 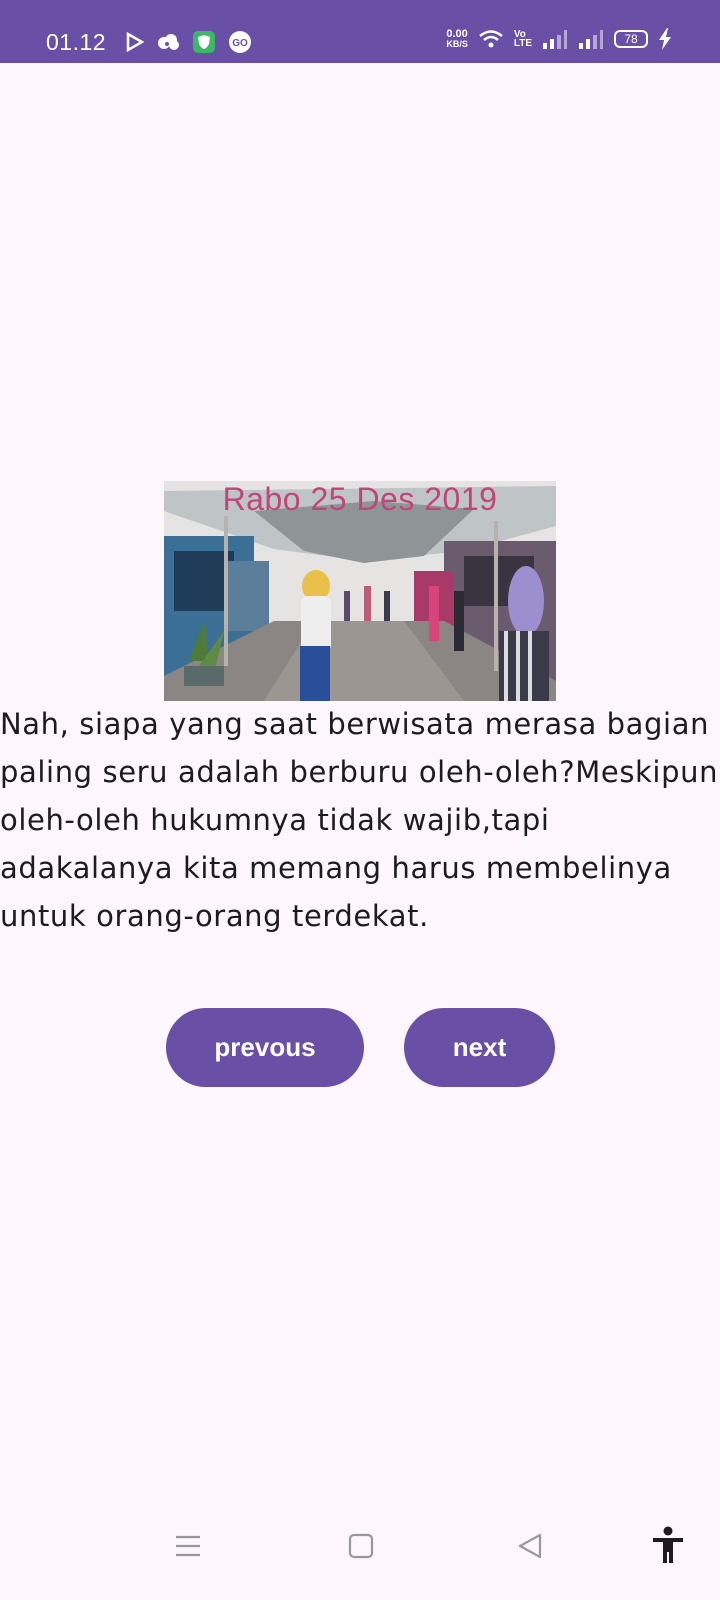 I want to click on go-app-icon: GO, so click(x=240, y=42).